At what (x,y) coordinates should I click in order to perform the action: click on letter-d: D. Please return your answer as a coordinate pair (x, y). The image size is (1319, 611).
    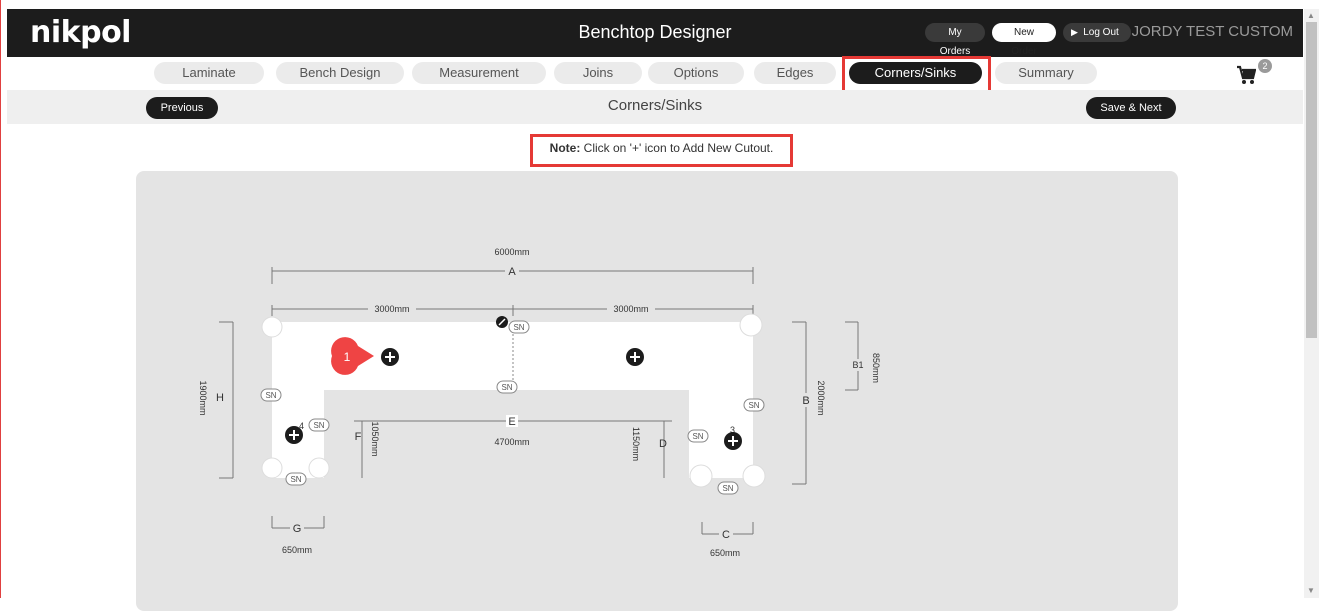
    Looking at the image, I should click on (663, 444).